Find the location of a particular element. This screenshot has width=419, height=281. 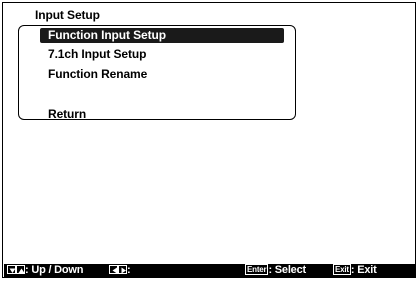

triangle-down-icon is located at coordinates (11, 269).